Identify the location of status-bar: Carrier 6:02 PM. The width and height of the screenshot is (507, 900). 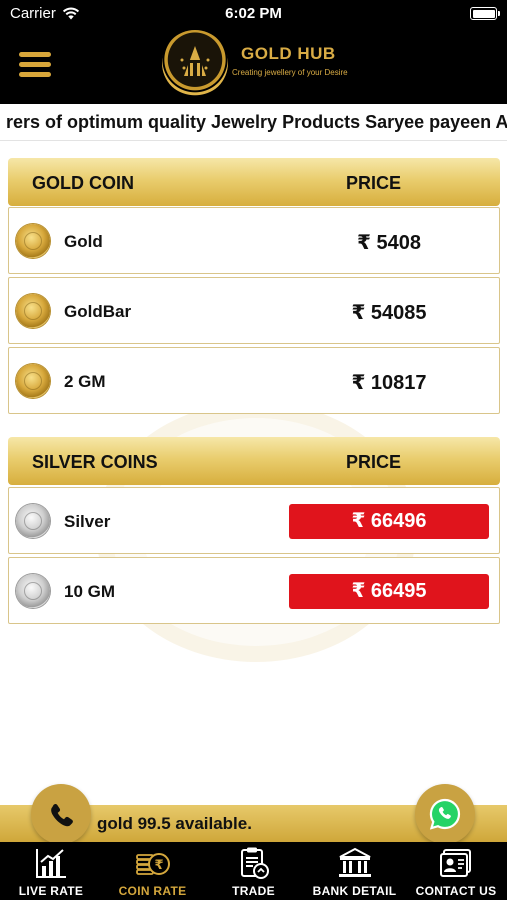
(253, 14).